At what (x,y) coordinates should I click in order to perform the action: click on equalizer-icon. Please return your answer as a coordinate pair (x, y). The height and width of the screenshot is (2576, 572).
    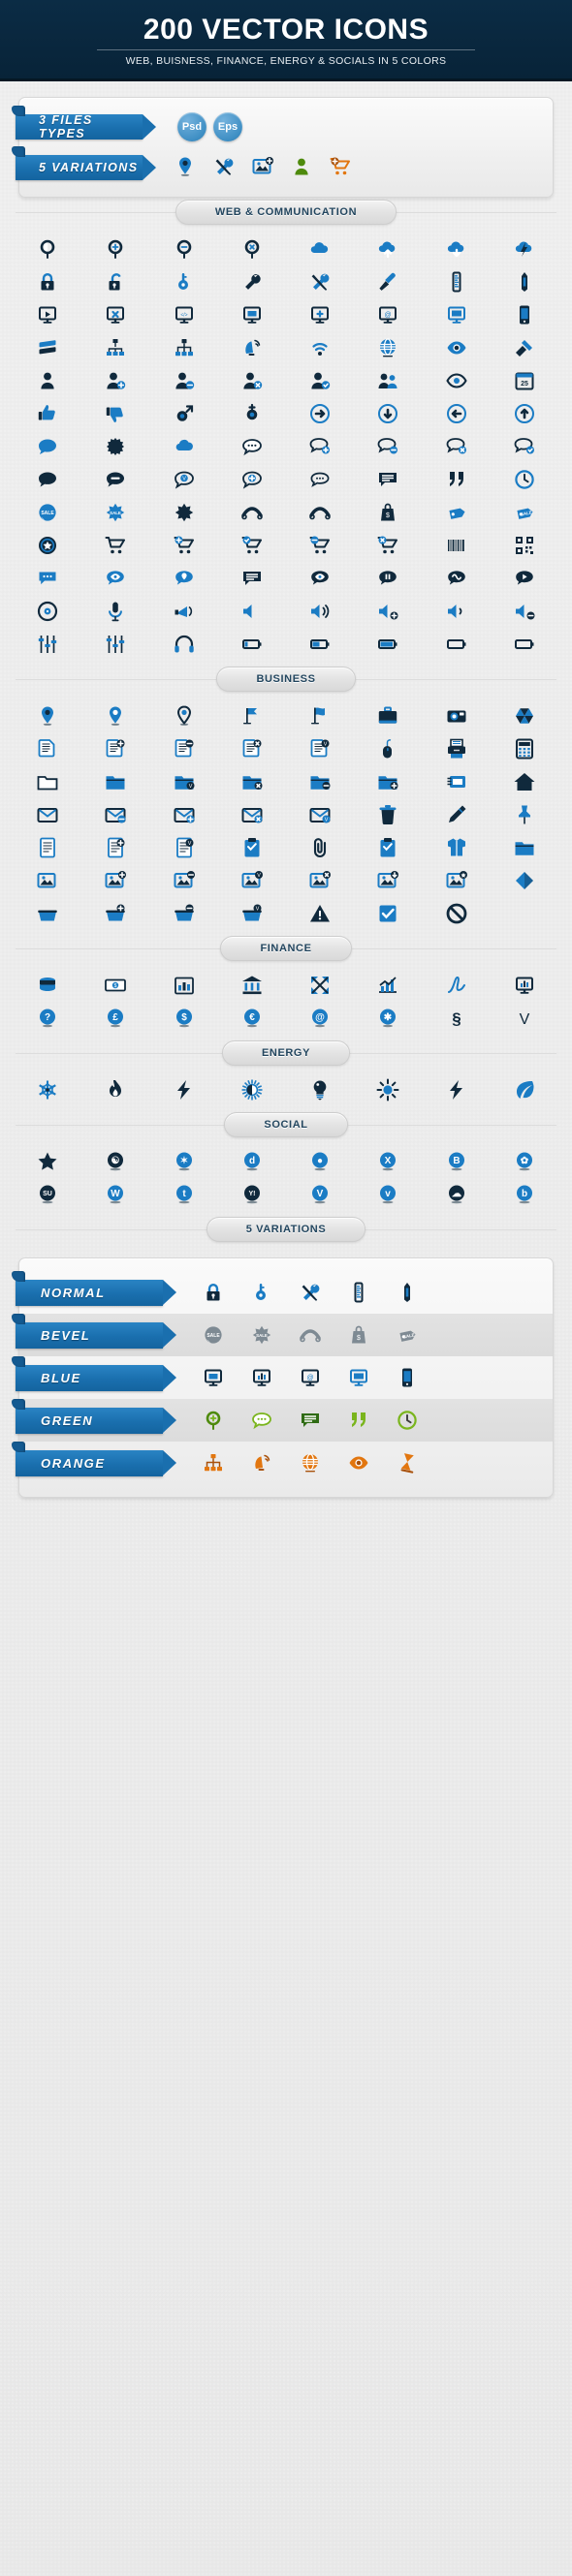
    Looking at the image, I should click on (48, 644).